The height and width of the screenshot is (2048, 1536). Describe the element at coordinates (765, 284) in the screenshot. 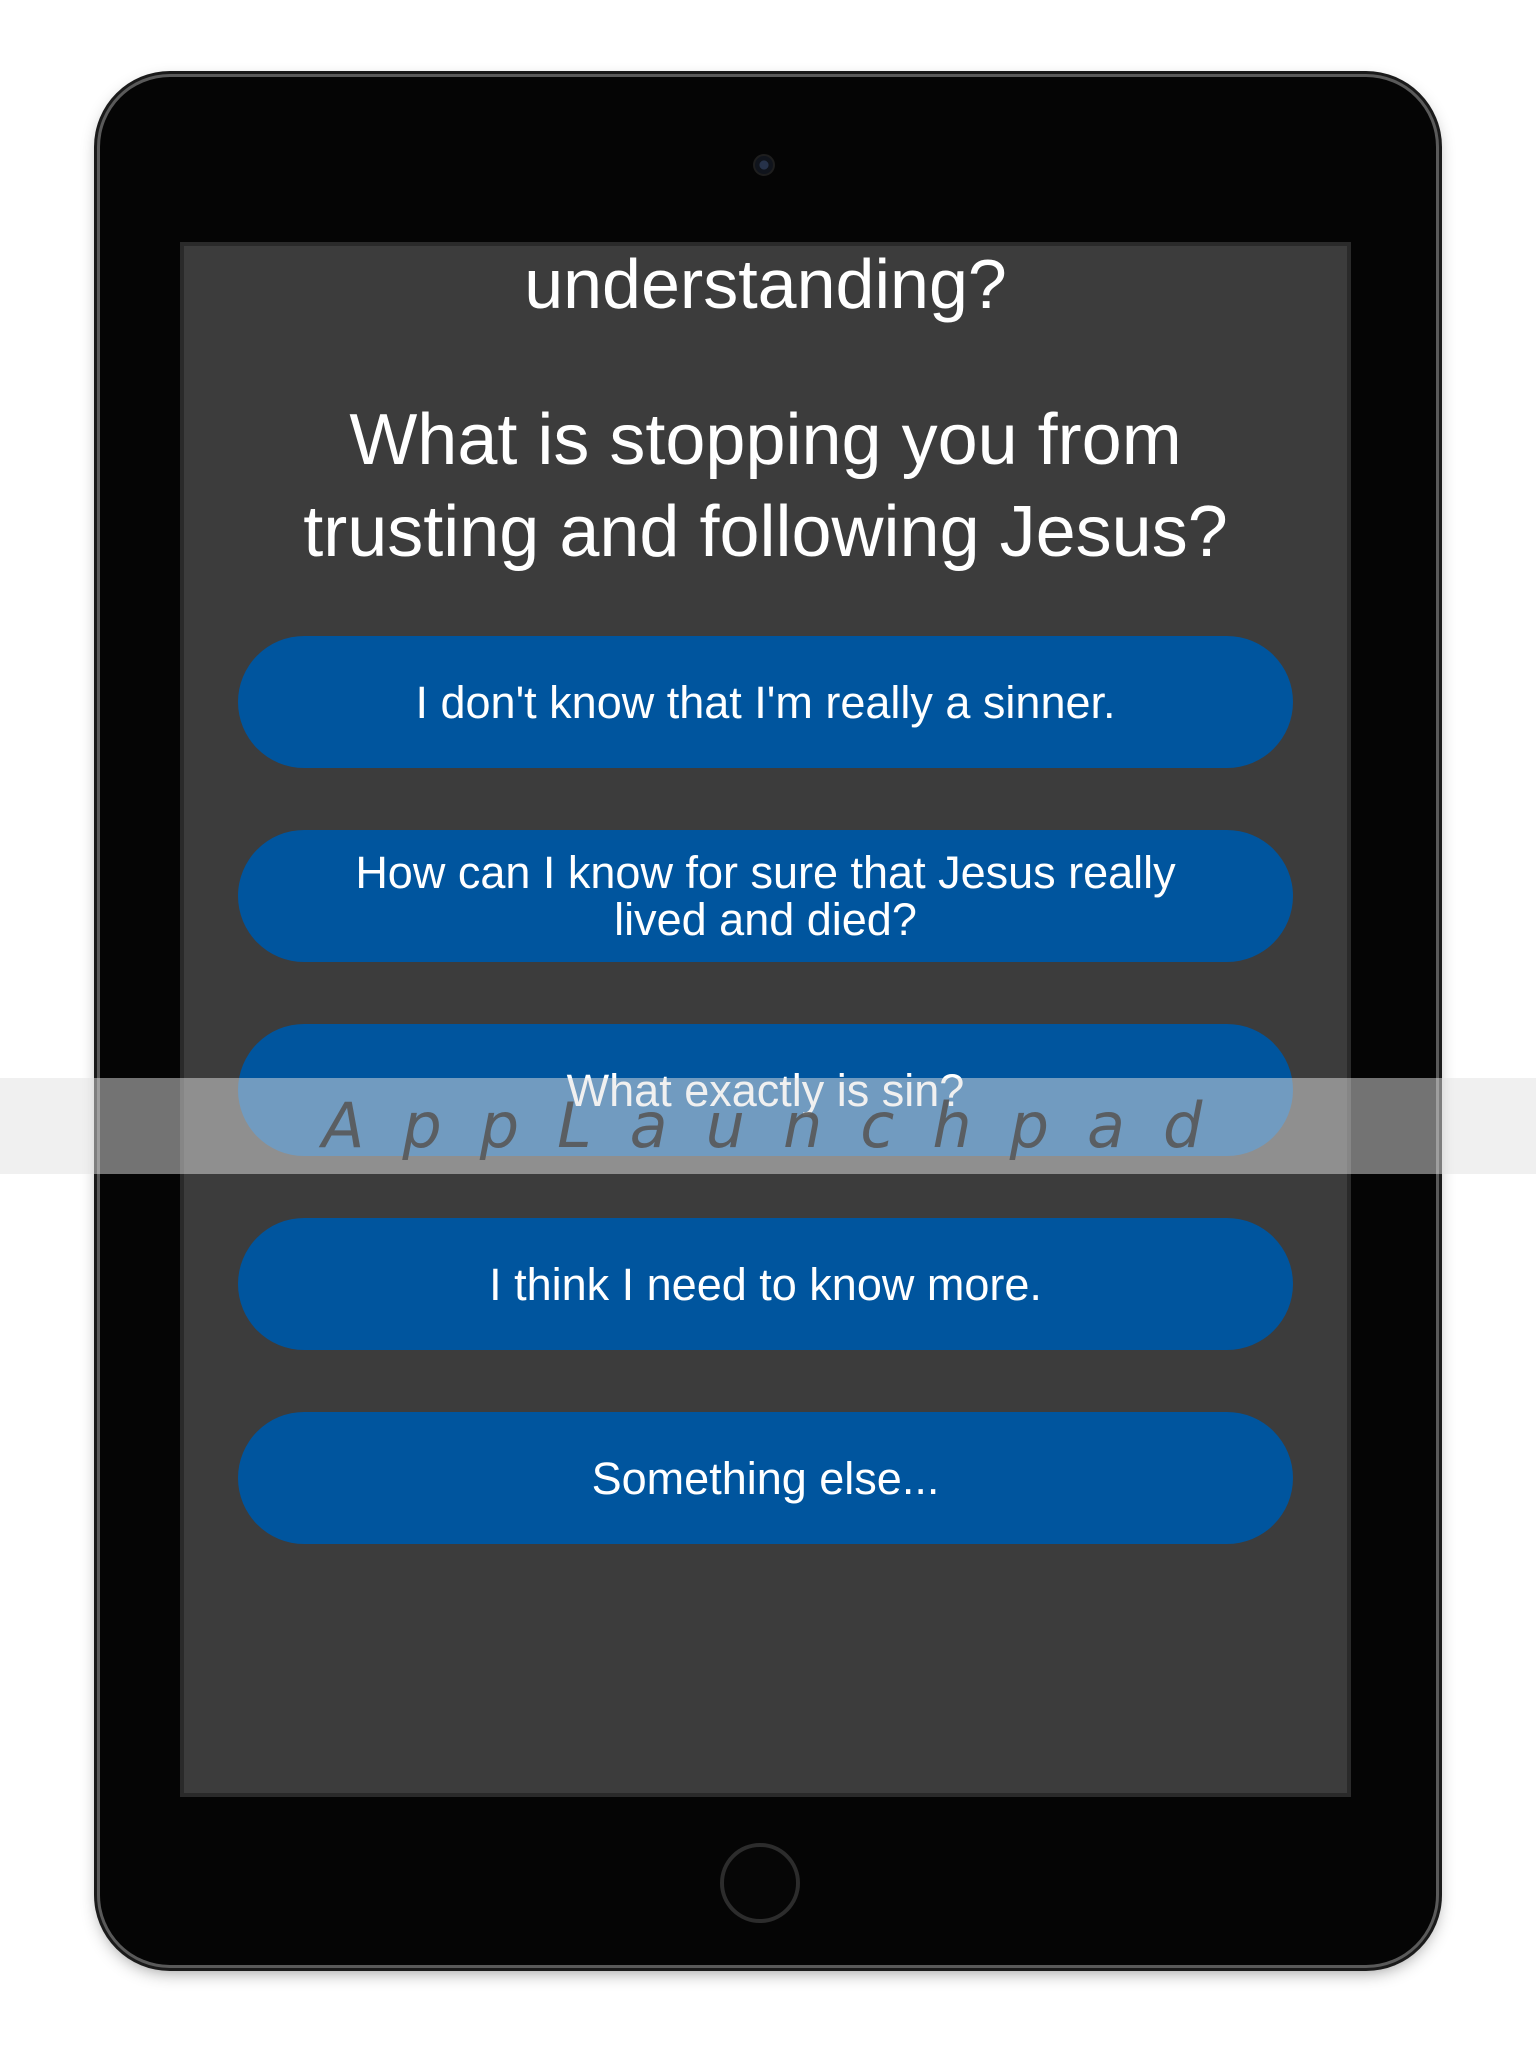

I see `previous-question-text: understanding?` at that location.